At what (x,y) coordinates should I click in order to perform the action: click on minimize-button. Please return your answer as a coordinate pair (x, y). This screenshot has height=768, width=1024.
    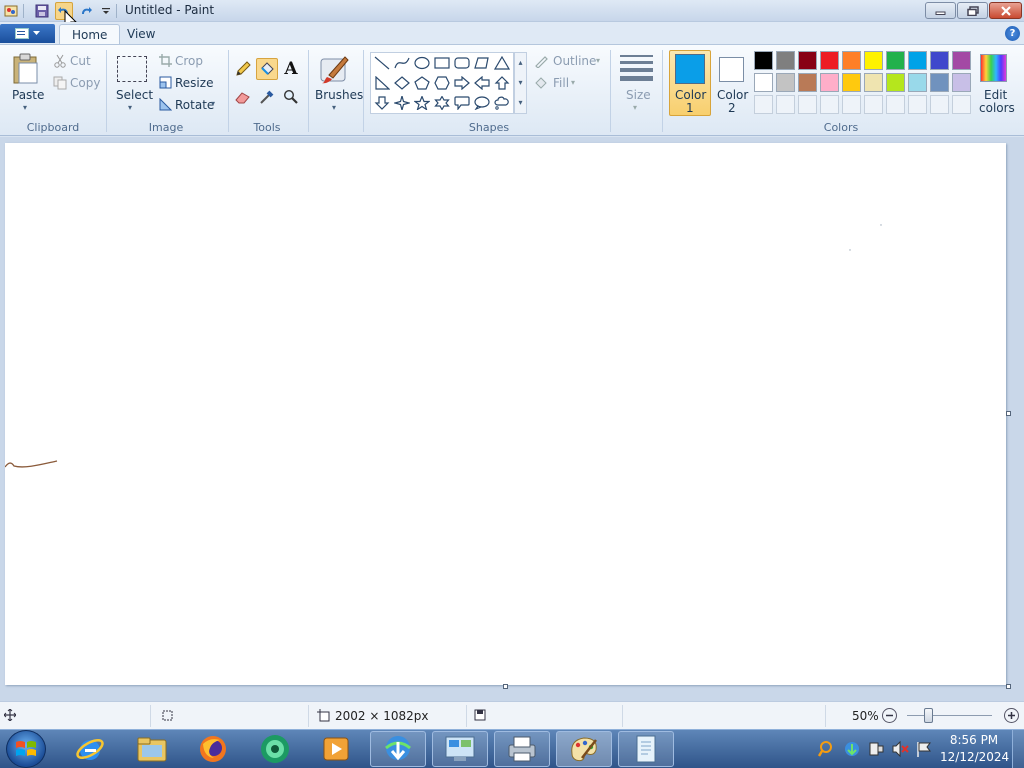
    Looking at the image, I should click on (940, 10).